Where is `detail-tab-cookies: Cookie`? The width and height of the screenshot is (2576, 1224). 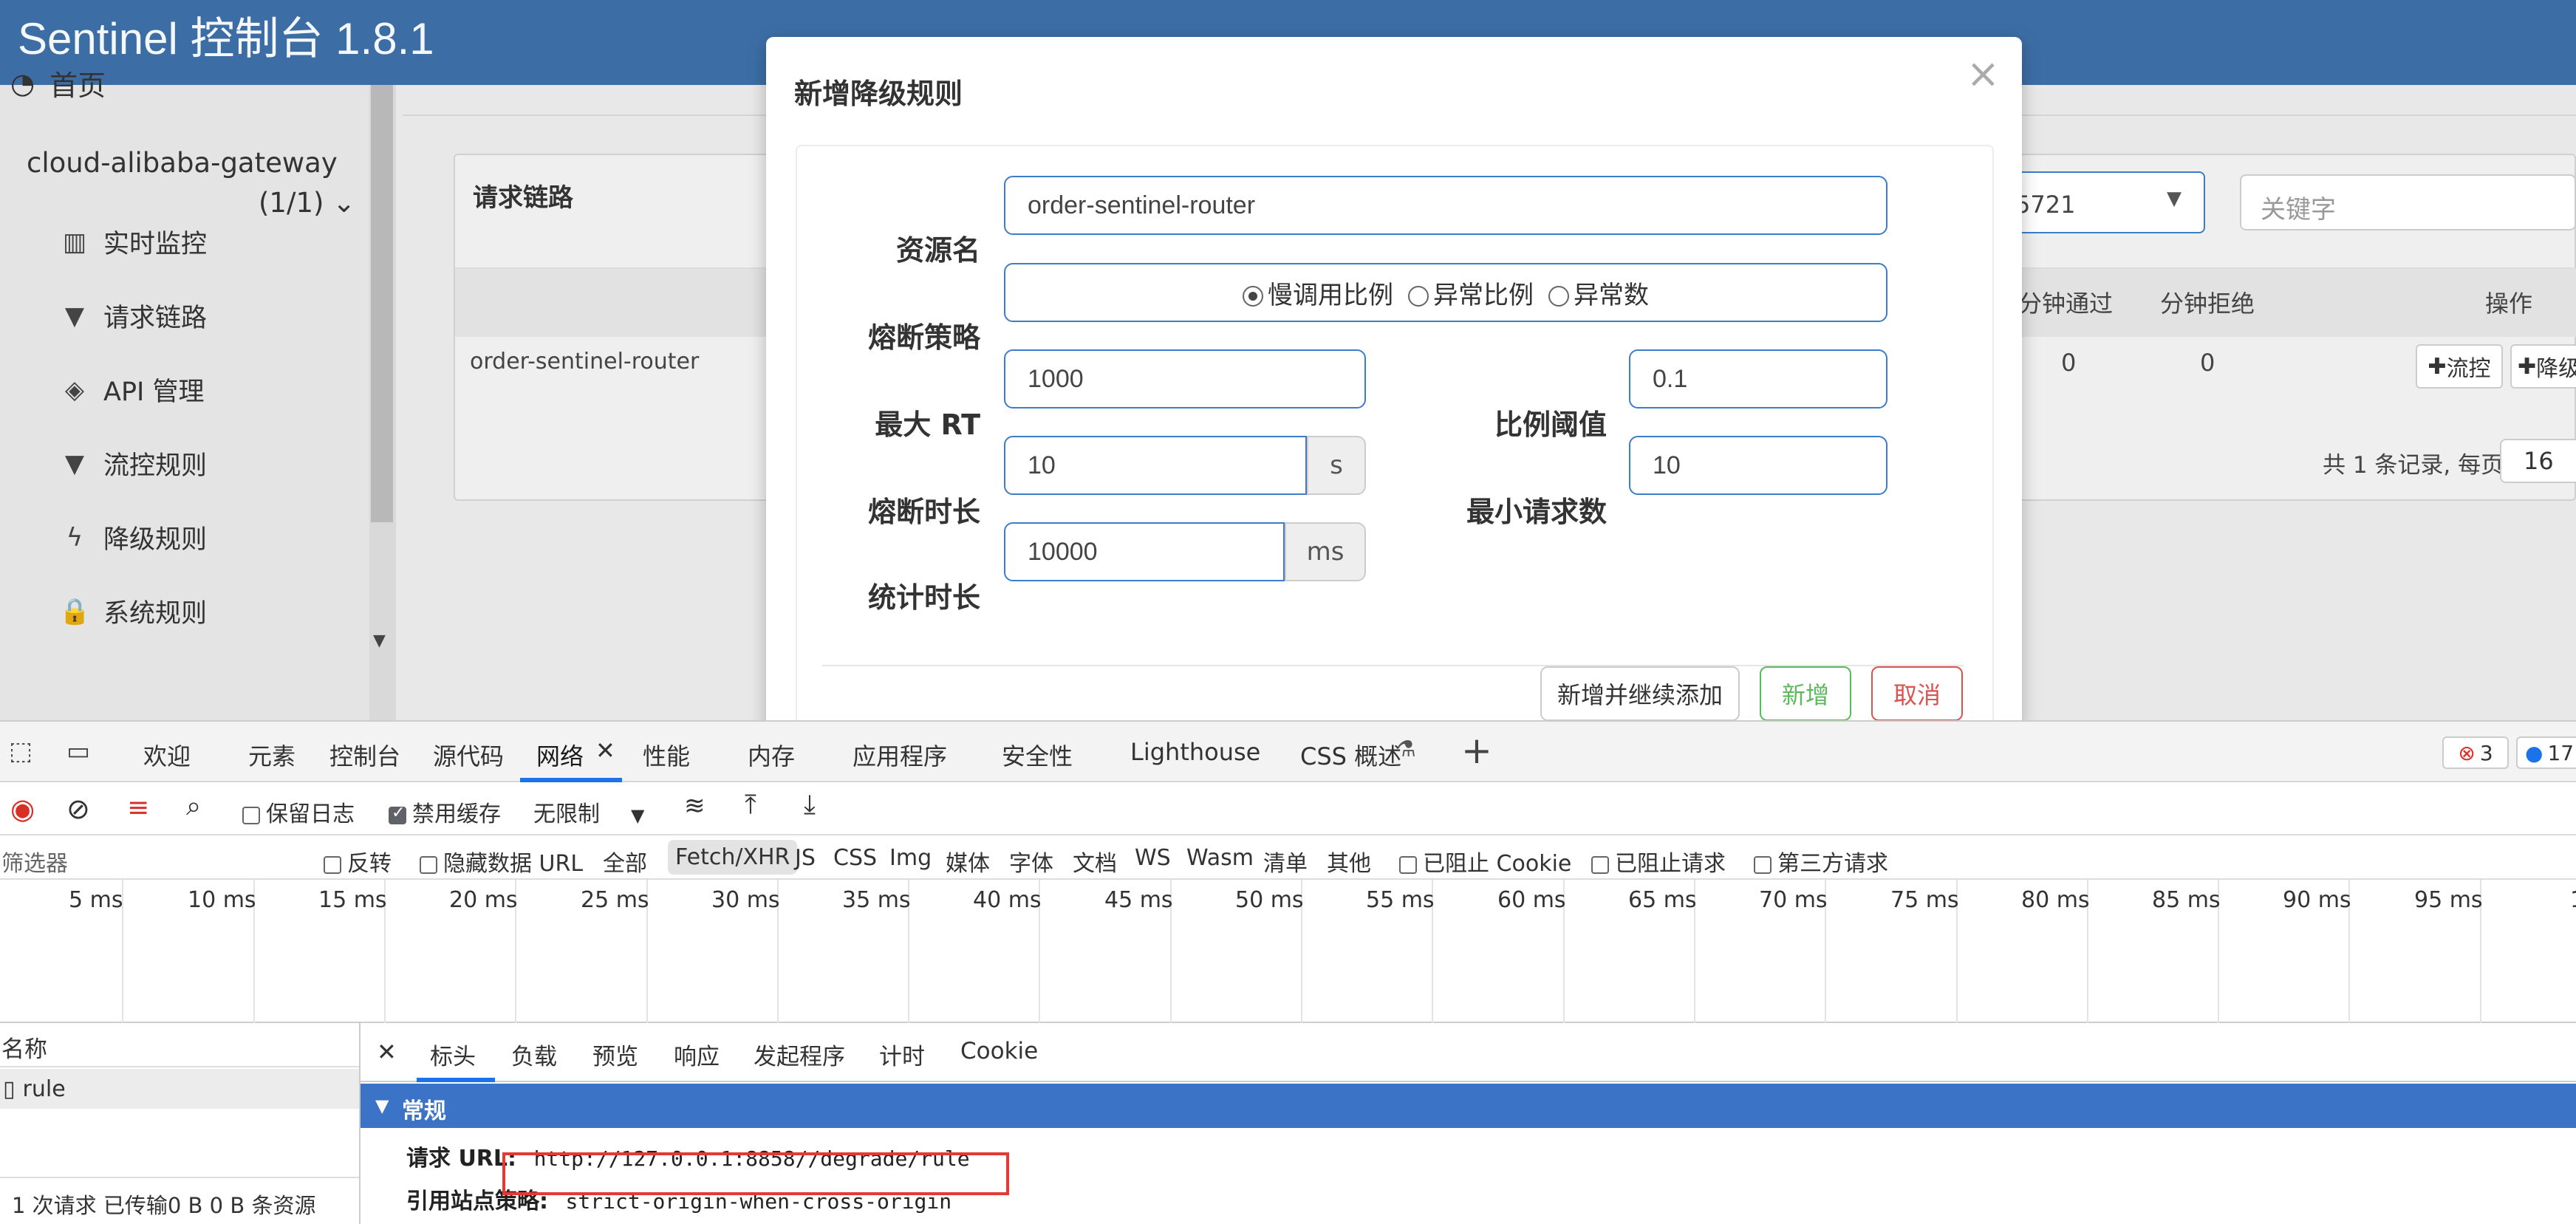
detail-tab-cookies: Cookie is located at coordinates (999, 1051).